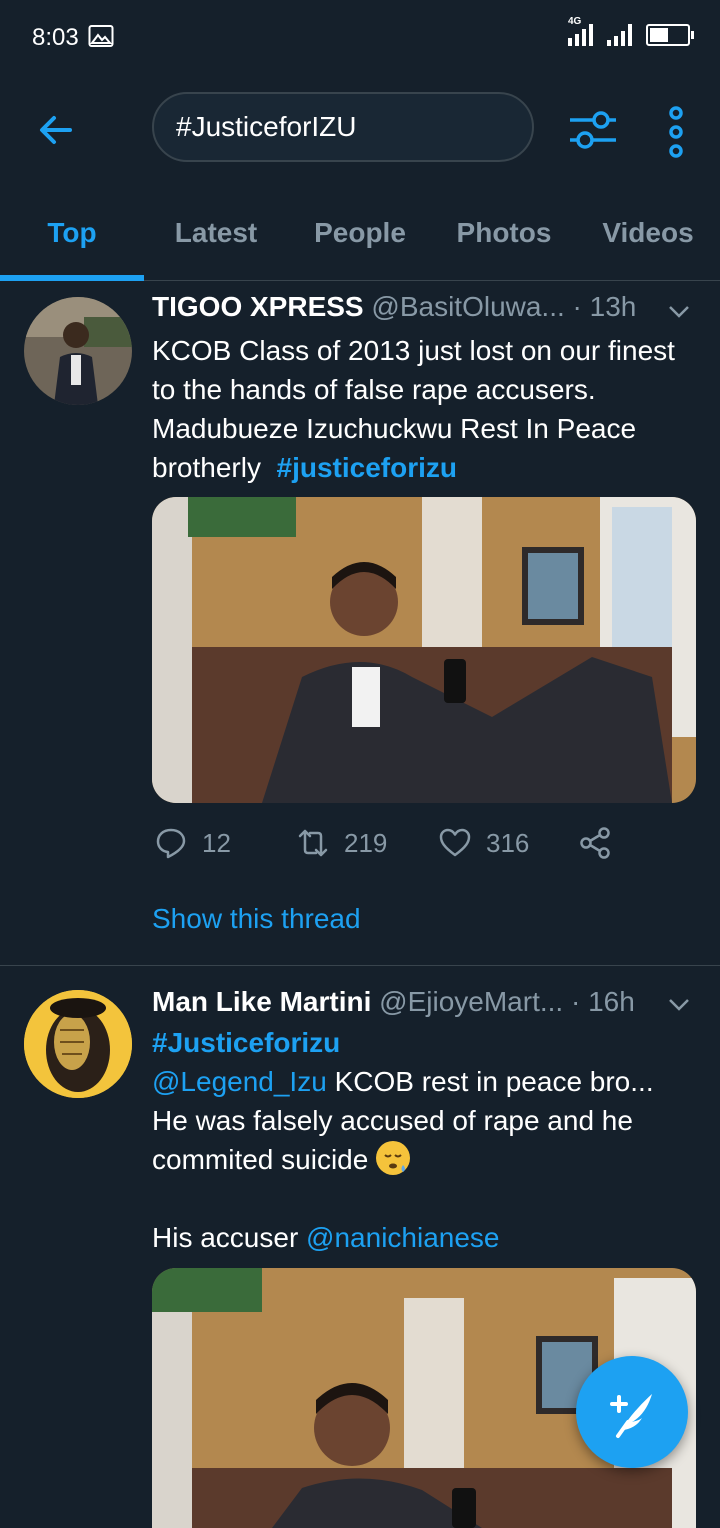 The image size is (720, 1528). I want to click on retweet-icon, so click(313, 843).